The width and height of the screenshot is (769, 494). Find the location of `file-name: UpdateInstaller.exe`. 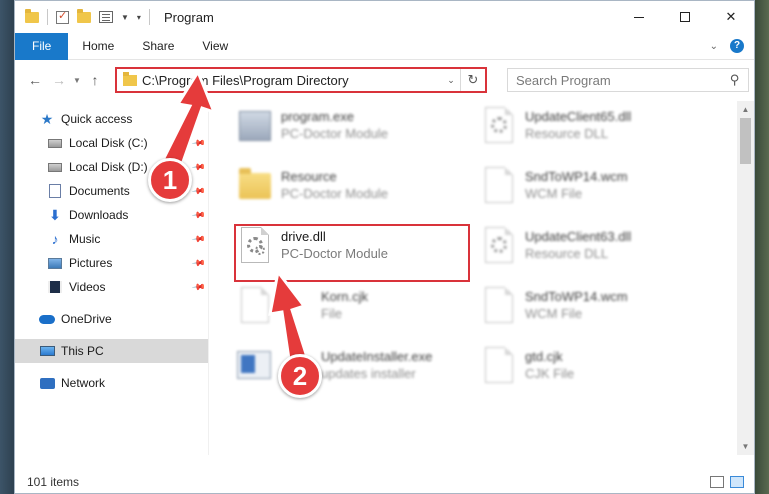

file-name: UpdateInstaller.exe is located at coordinates (377, 356).